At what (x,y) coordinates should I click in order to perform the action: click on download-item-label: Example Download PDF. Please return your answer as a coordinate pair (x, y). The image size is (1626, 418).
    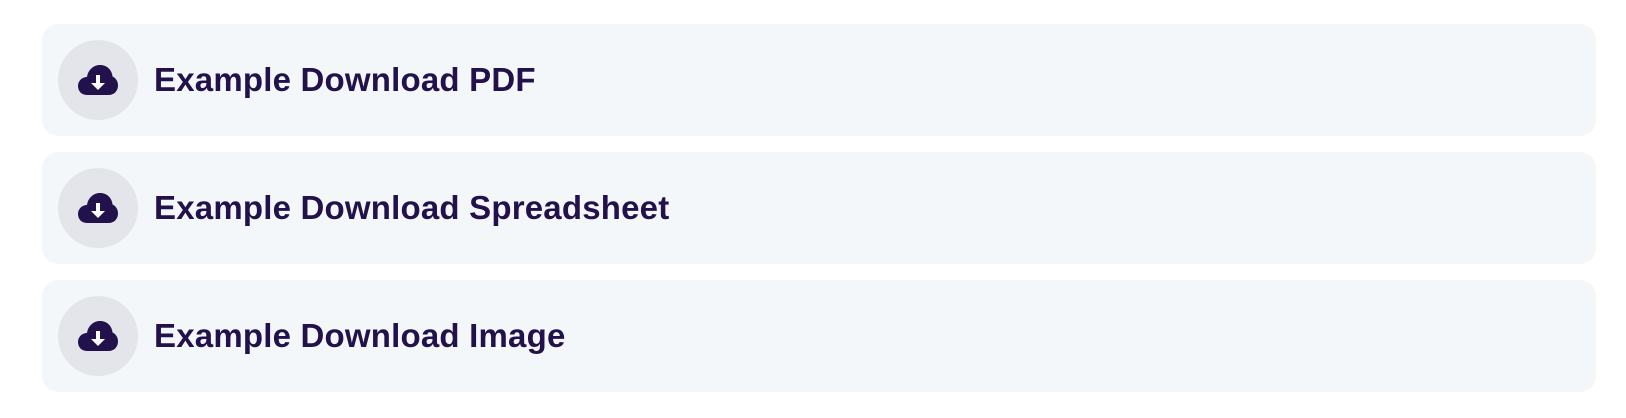
    Looking at the image, I should click on (345, 79).